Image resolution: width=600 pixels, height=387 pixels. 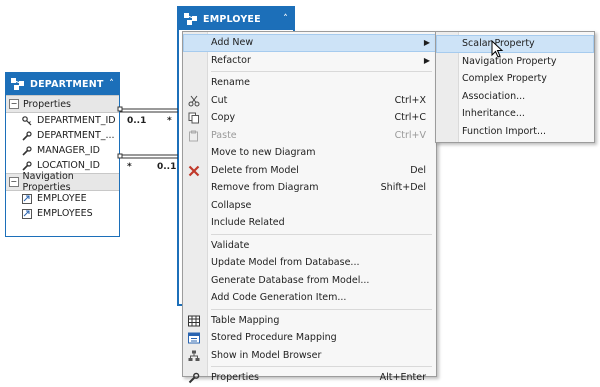 I want to click on menu-item-stored-procedure-mapping: Stored Procedure Mapping, so click(x=309, y=338).